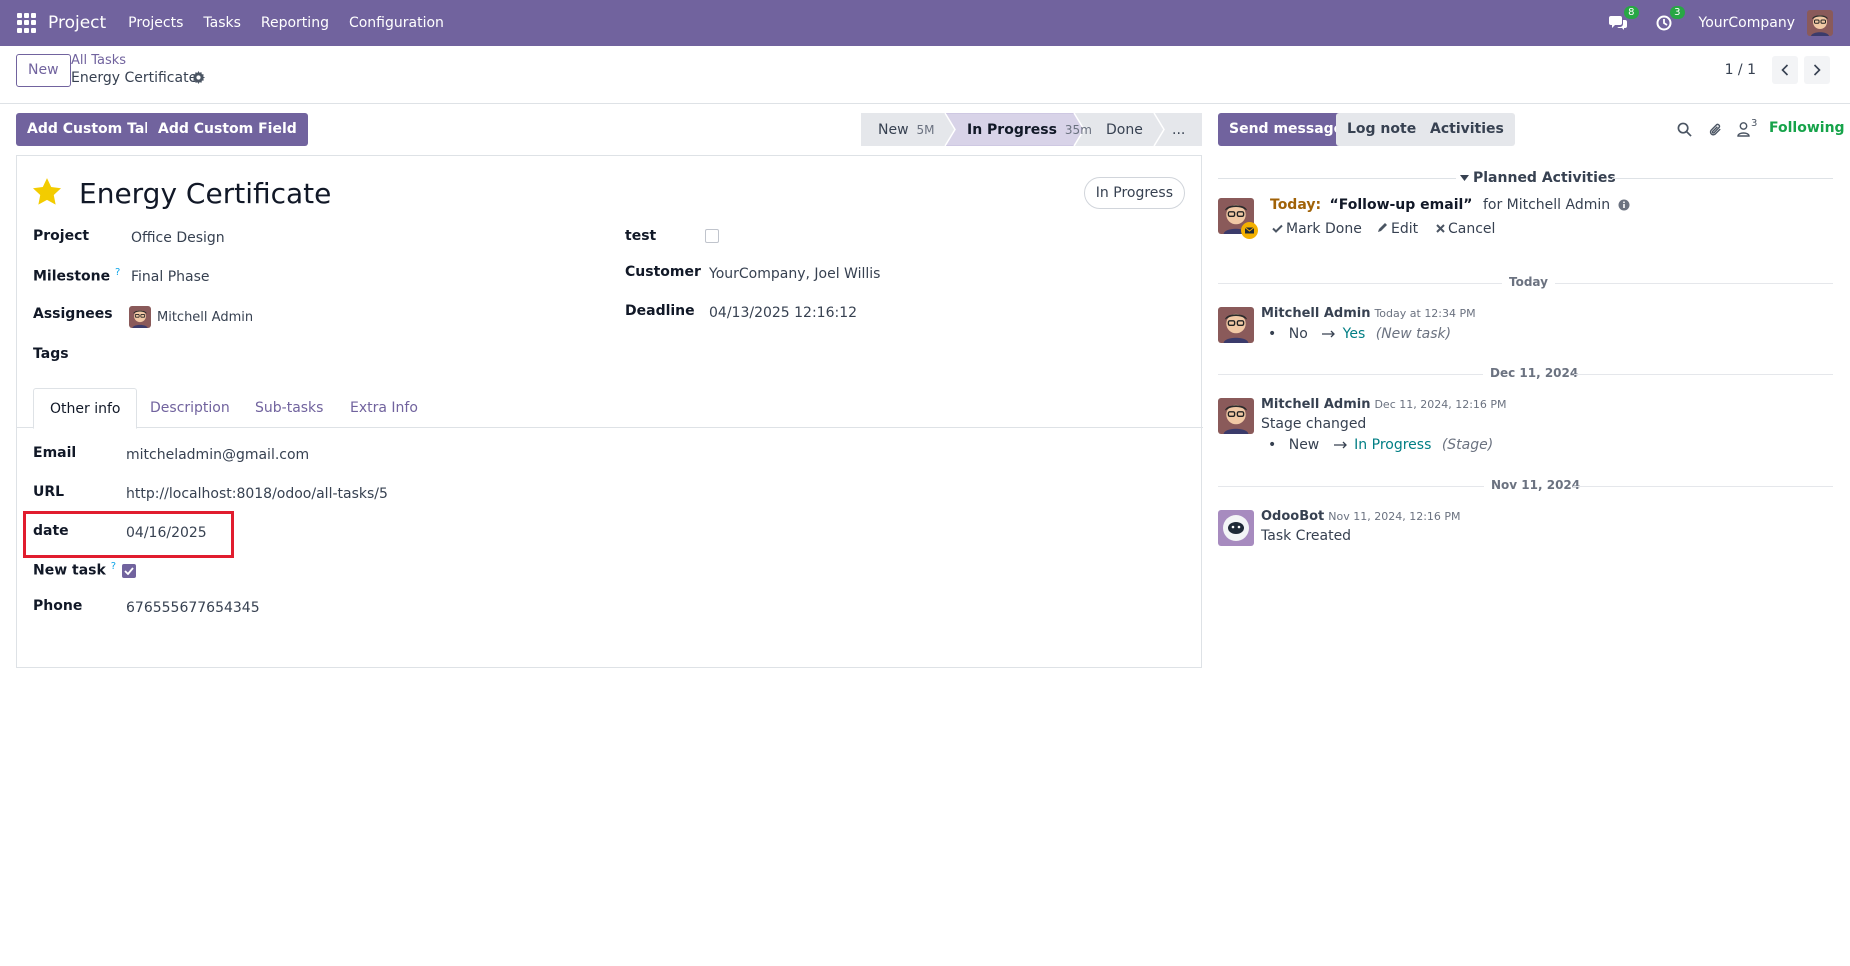  I want to click on stage-new: New 5M, so click(906, 129).